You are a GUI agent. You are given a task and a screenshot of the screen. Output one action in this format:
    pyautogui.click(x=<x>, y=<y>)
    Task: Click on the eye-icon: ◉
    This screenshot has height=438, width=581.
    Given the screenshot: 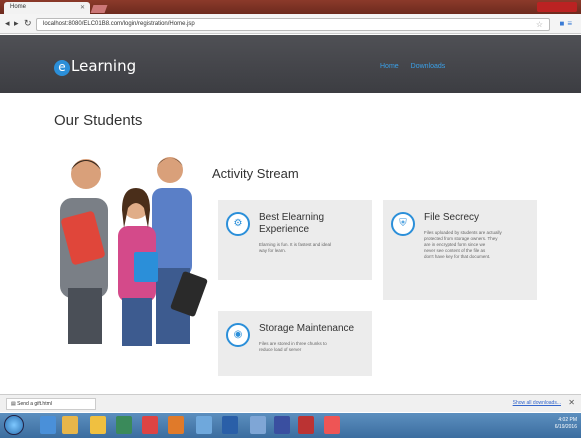 What is the action you would take?
    pyautogui.click(x=238, y=335)
    